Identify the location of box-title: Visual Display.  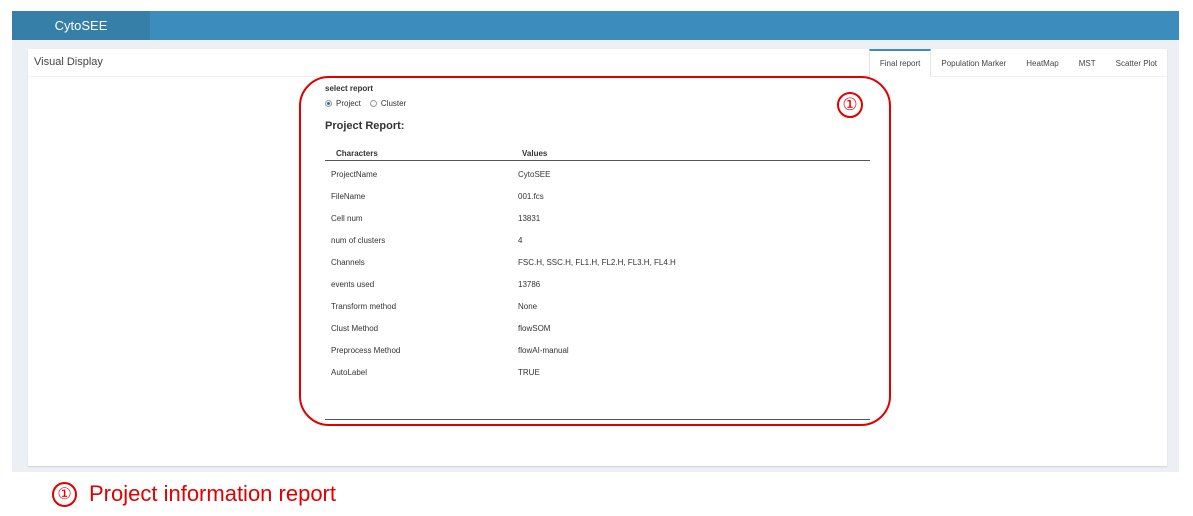
(68, 62).